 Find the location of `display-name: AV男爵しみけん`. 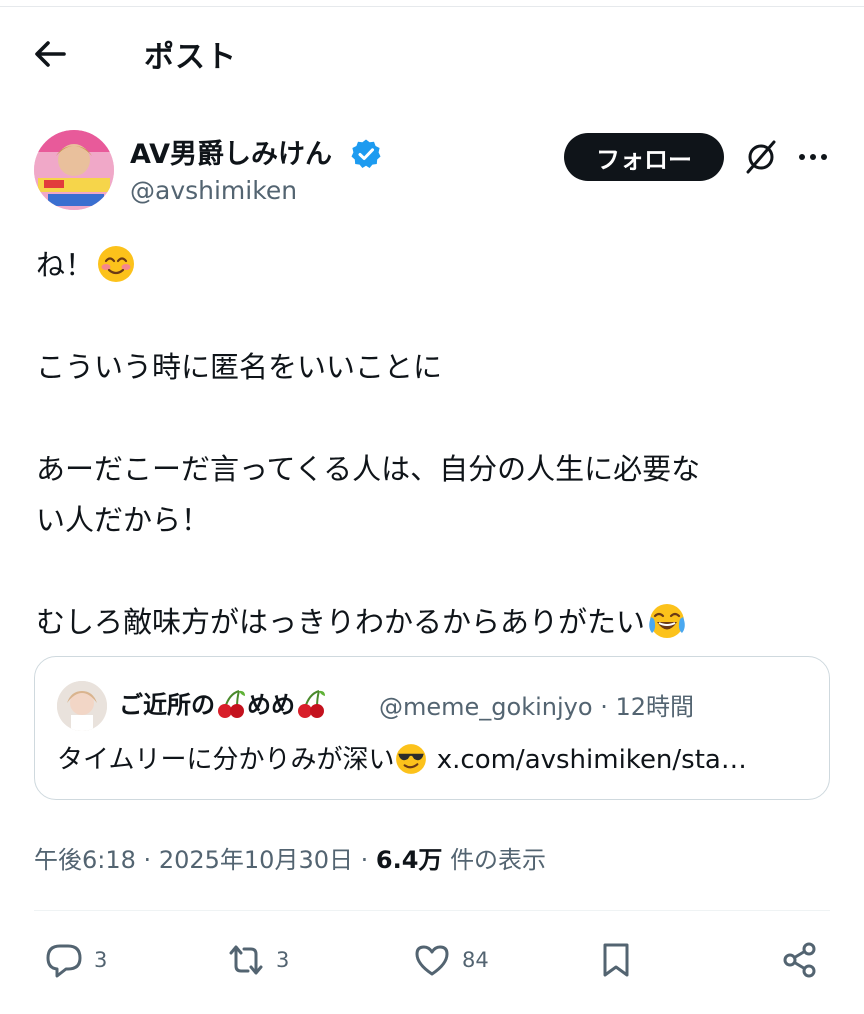

display-name: AV男爵しみけん is located at coordinates (231, 151).